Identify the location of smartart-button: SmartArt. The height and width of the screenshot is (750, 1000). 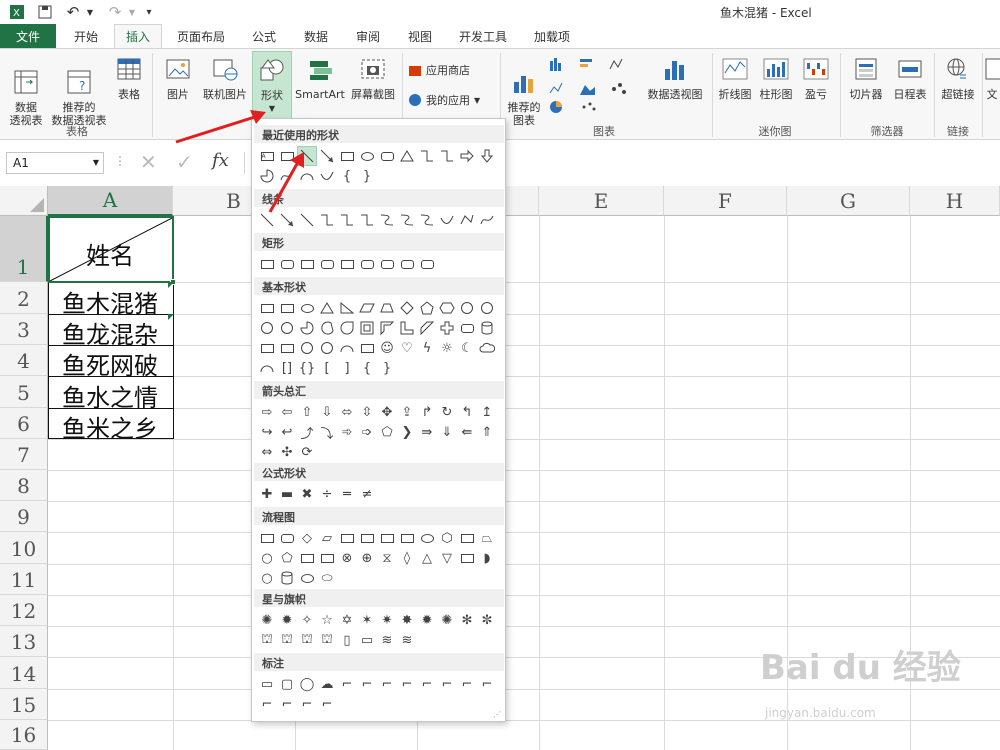
(320, 78).